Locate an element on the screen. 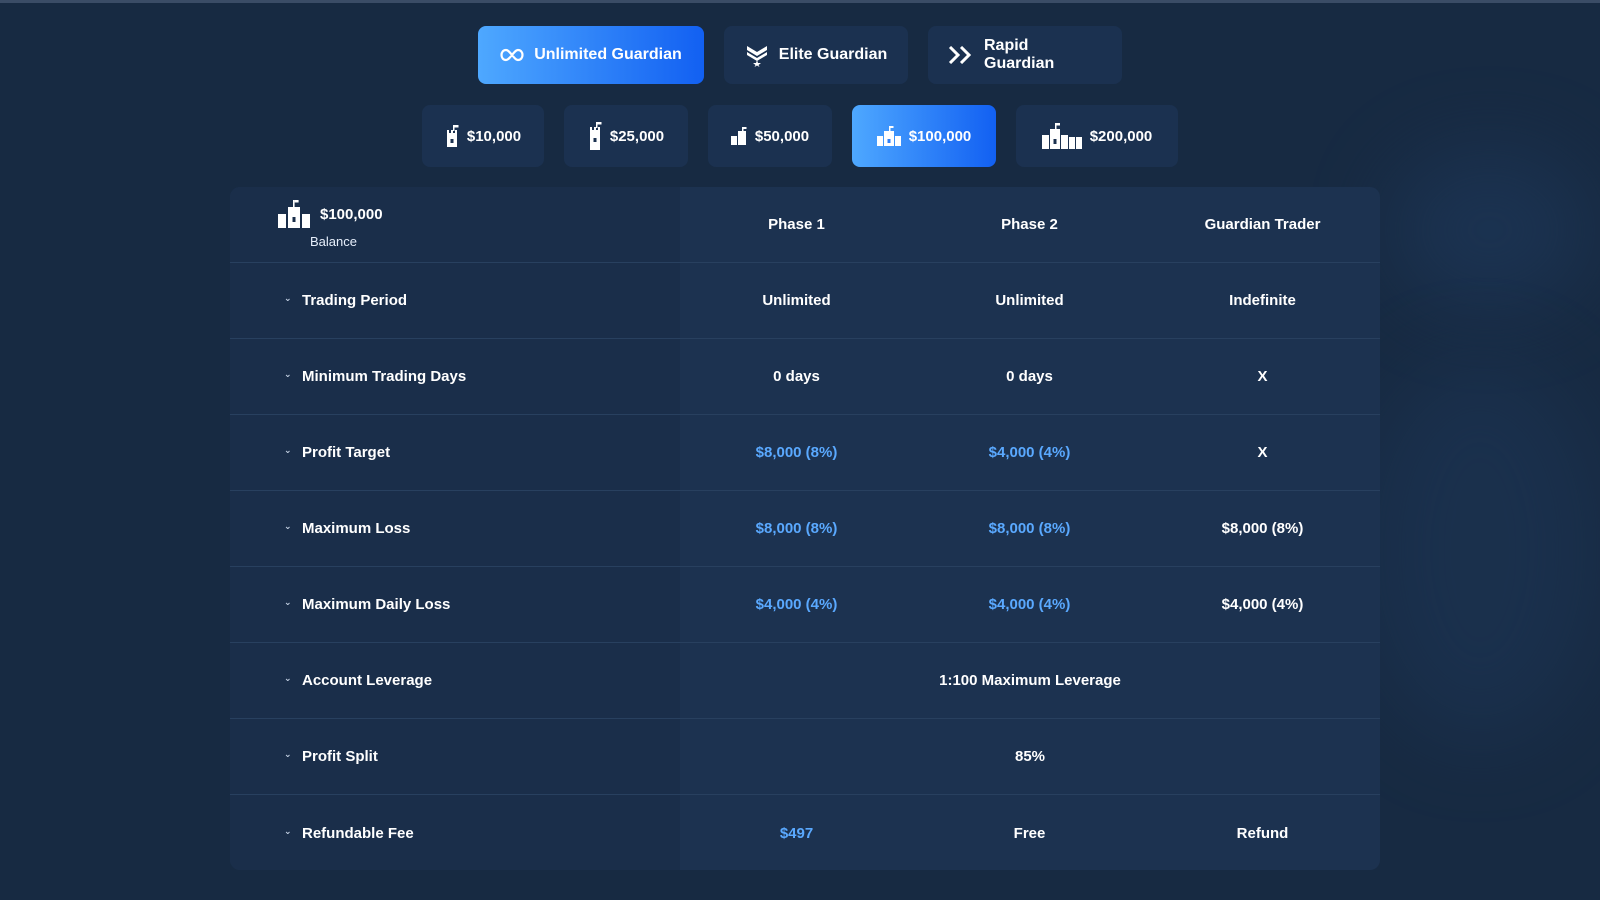 The image size is (1600, 900). size-label: $100,000 is located at coordinates (940, 136).